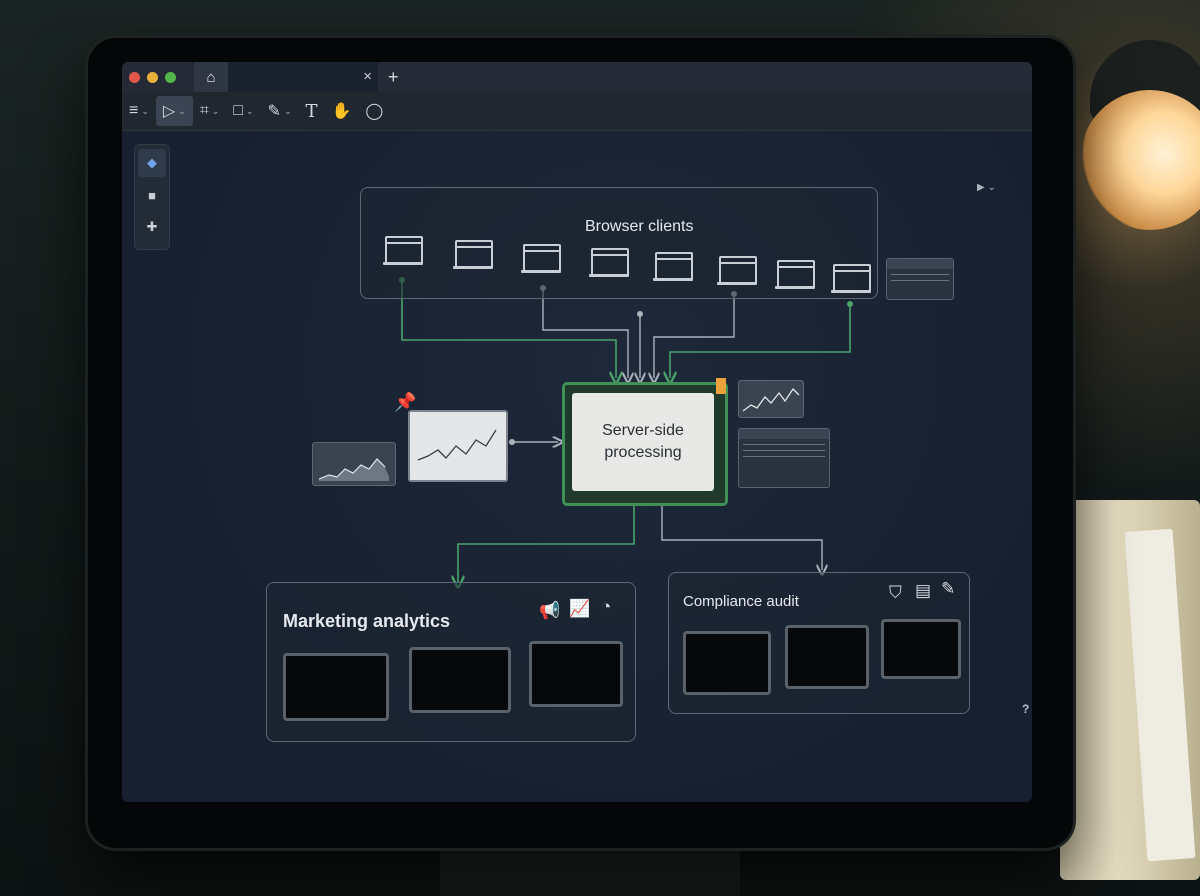 This screenshot has height=896, width=1200. I want to click on server-node: Server-side processing, so click(645, 444).